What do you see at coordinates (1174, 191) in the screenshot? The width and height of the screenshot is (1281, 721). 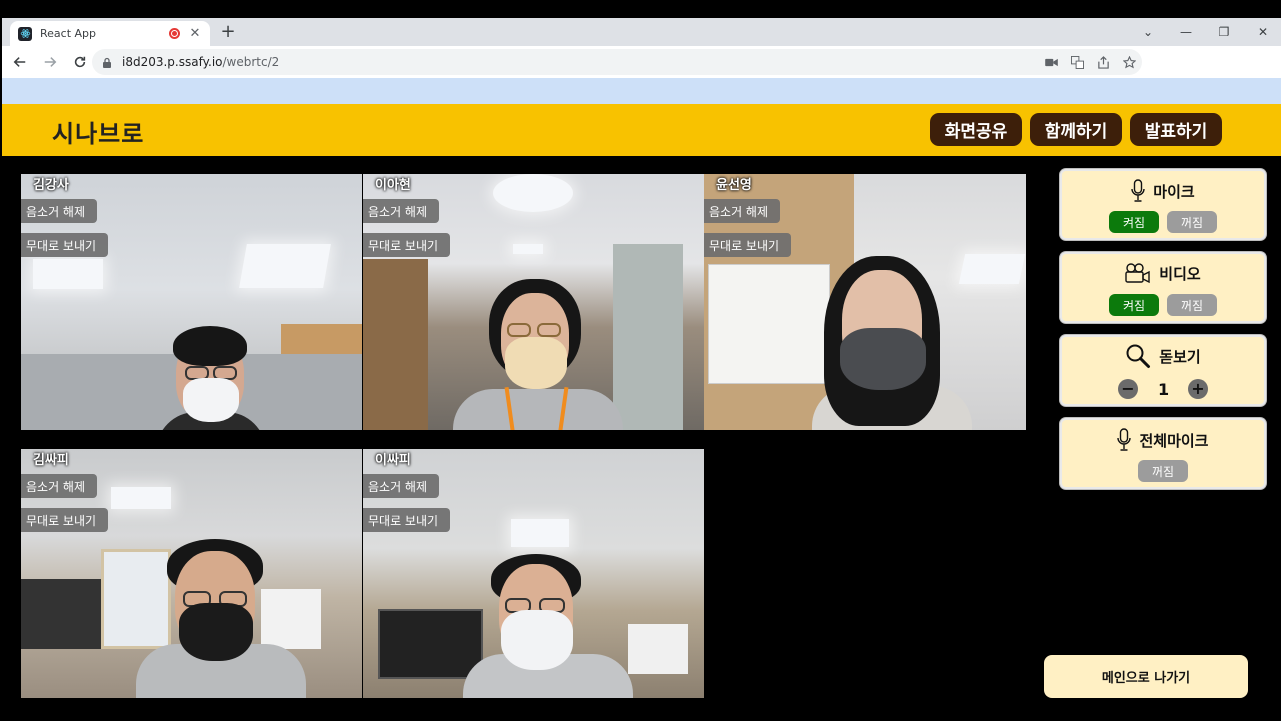 I see `mic-label: 마이크` at bounding box center [1174, 191].